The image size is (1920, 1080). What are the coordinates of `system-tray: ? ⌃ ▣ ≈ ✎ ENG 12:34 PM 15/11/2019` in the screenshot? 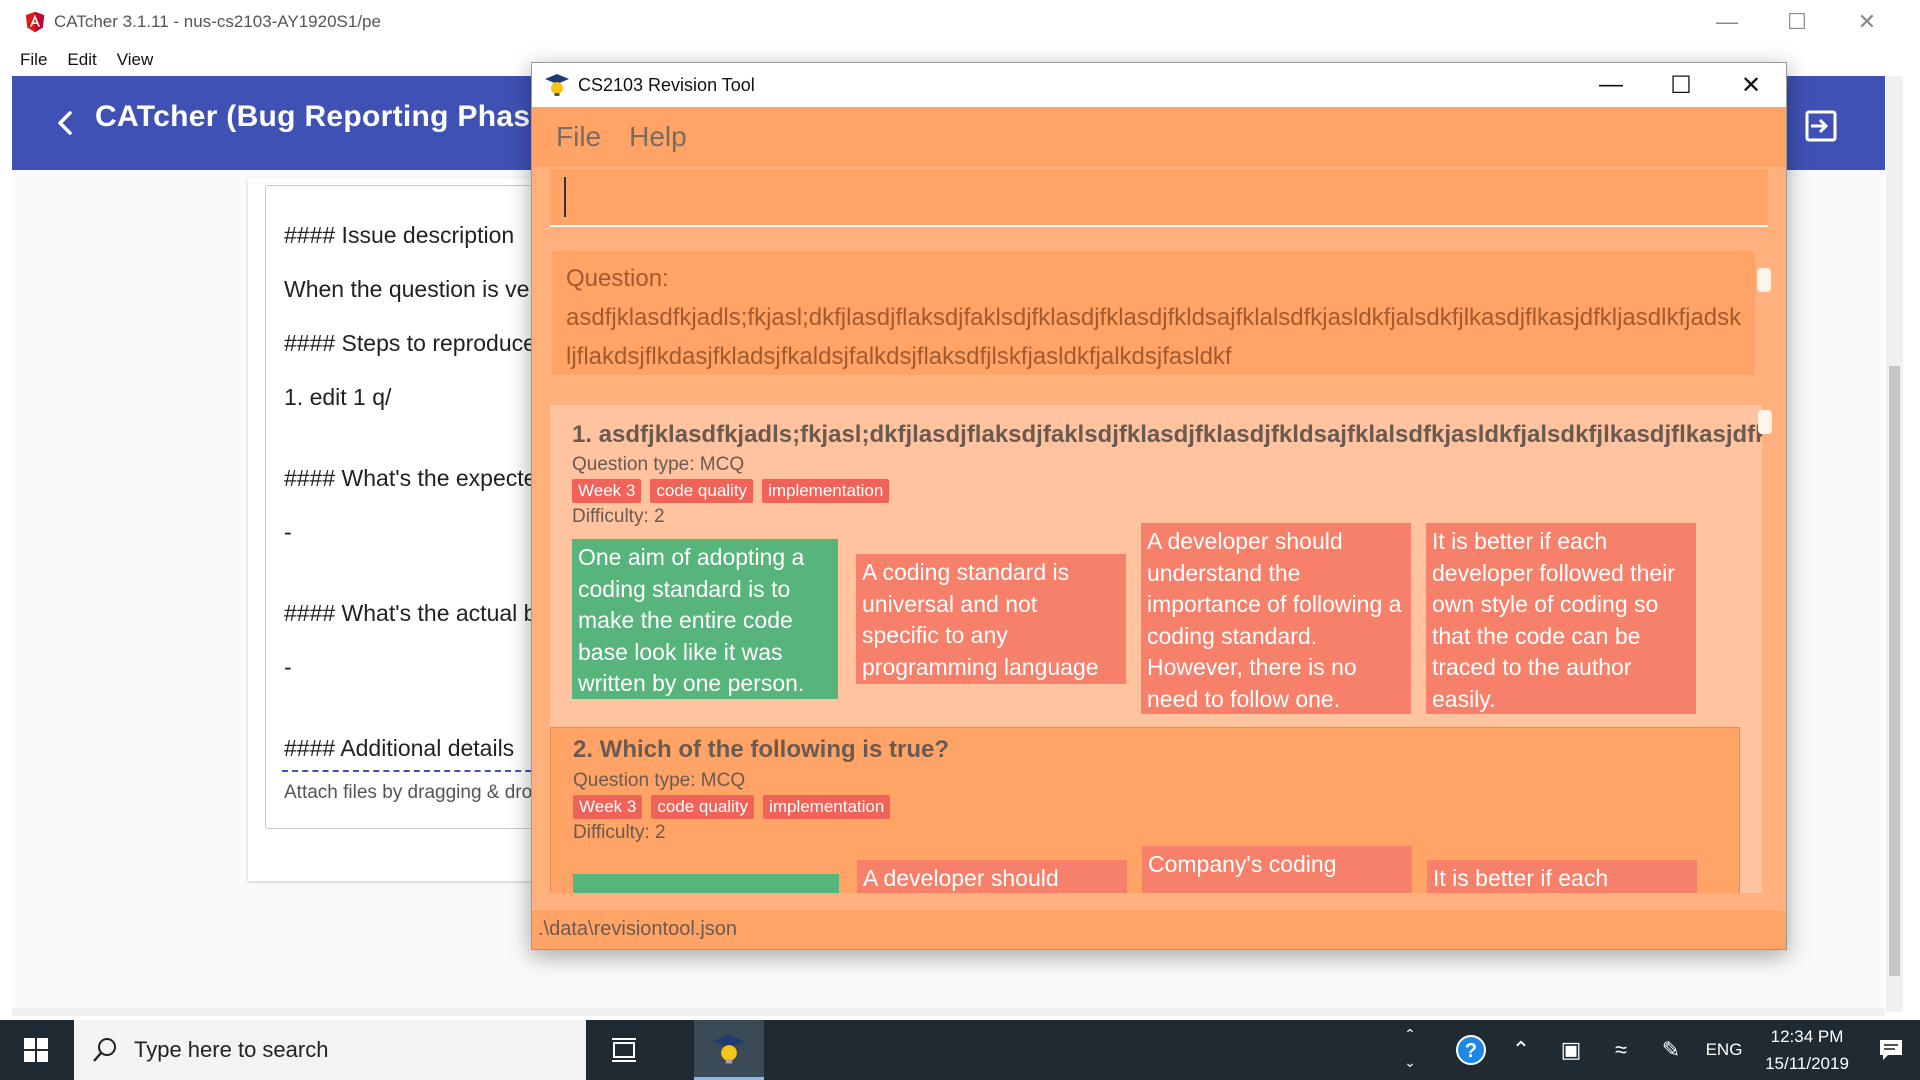 It's located at (1683, 1050).